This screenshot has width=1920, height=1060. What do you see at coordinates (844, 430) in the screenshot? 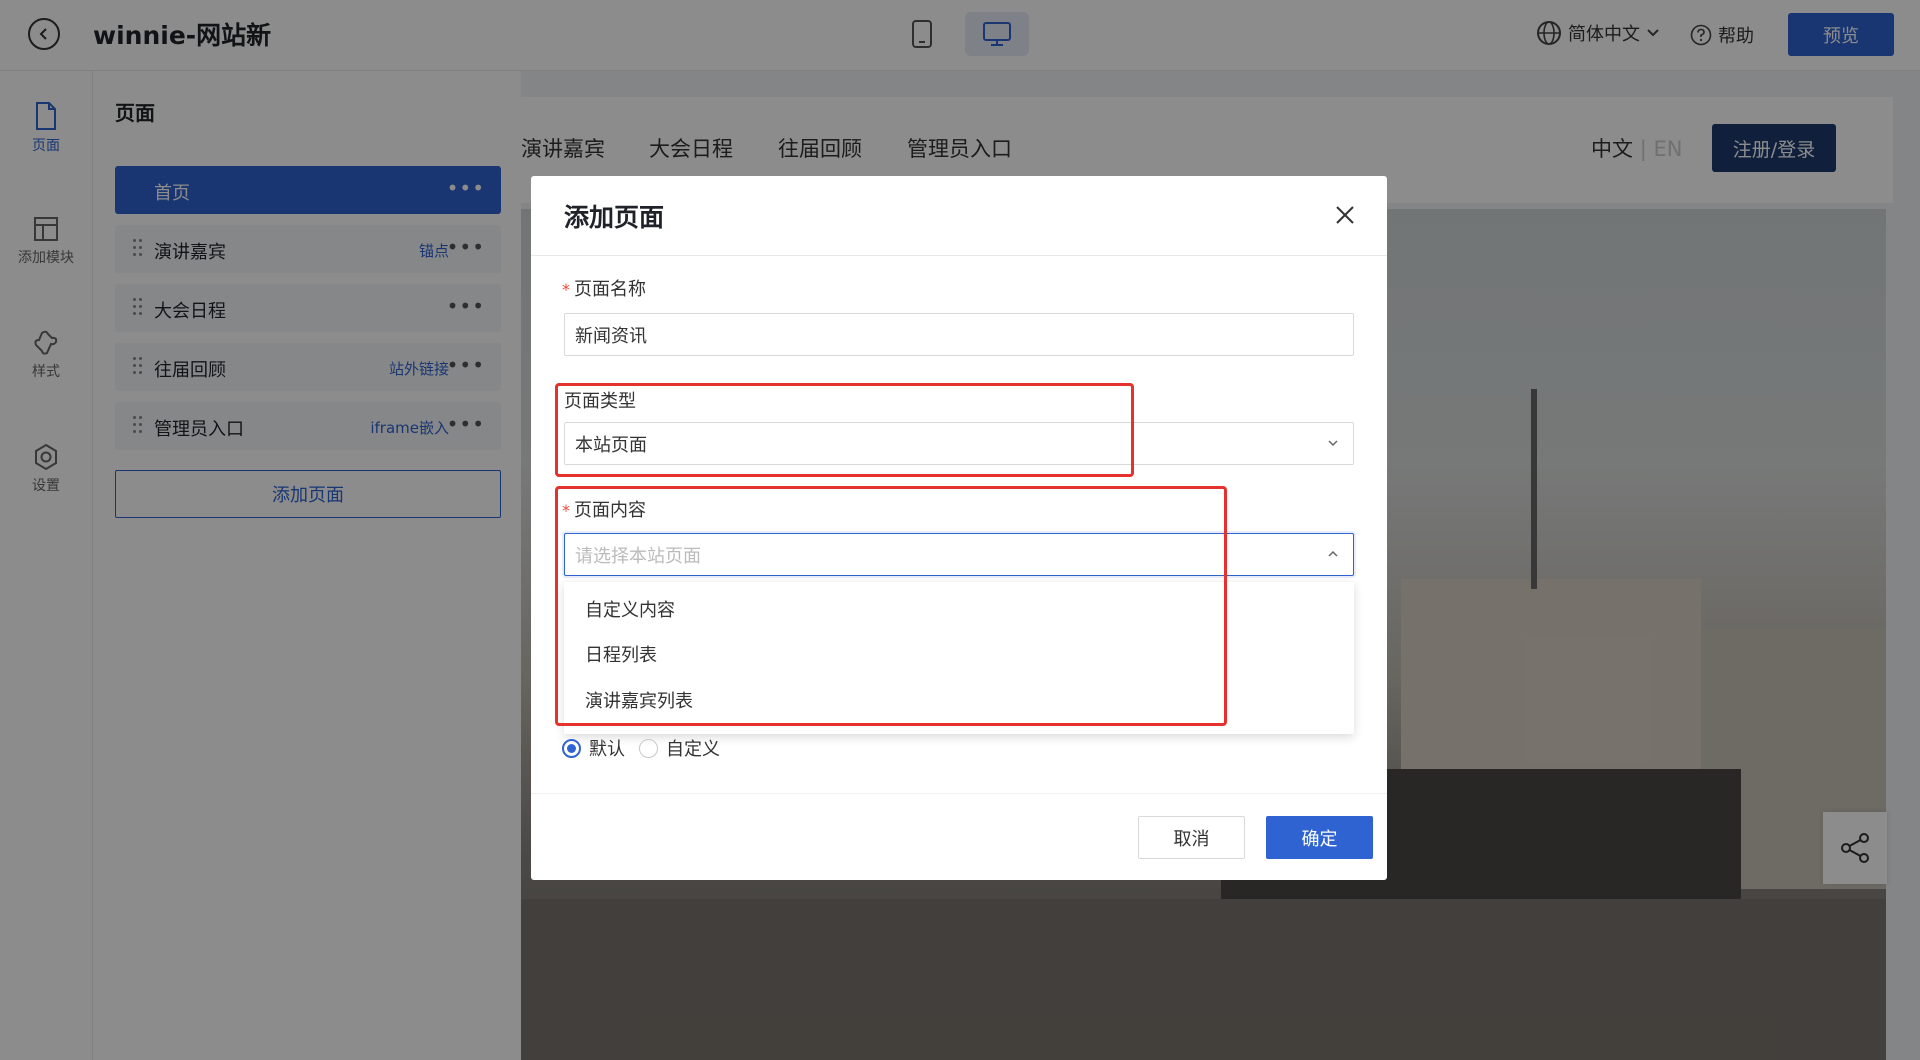
I see `annotation-box-type` at bounding box center [844, 430].